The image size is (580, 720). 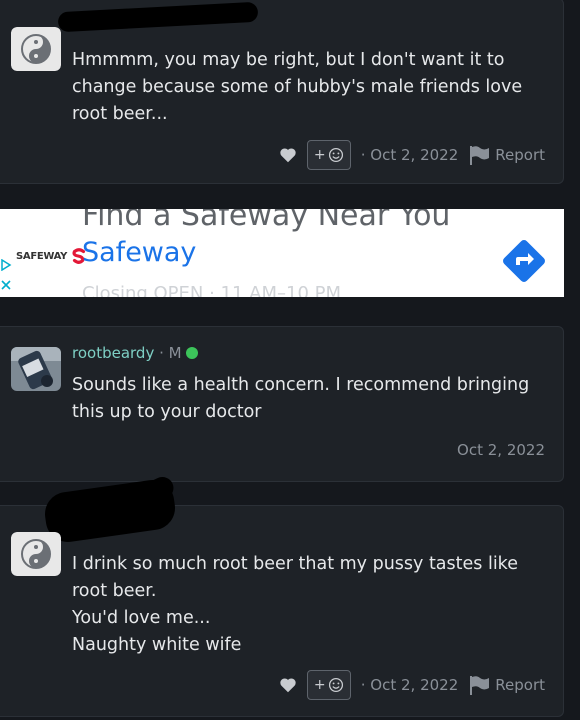 I want to click on post-text: Naughty white wife, so click(x=157, y=645).